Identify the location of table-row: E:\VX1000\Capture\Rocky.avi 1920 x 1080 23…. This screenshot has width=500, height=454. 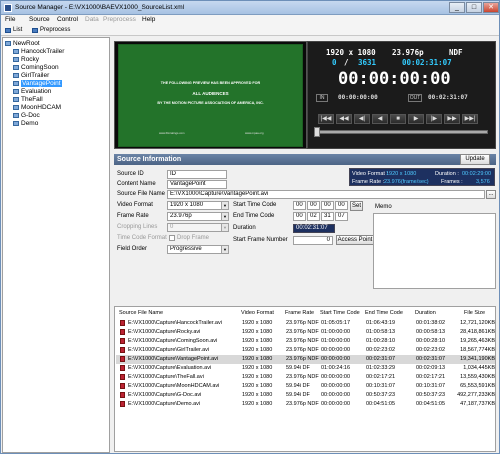
(305, 332).